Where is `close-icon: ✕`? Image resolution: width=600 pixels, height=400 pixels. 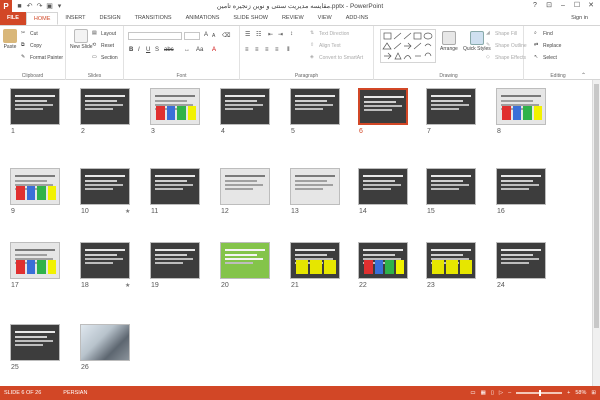 close-icon: ✕ is located at coordinates (591, 6).